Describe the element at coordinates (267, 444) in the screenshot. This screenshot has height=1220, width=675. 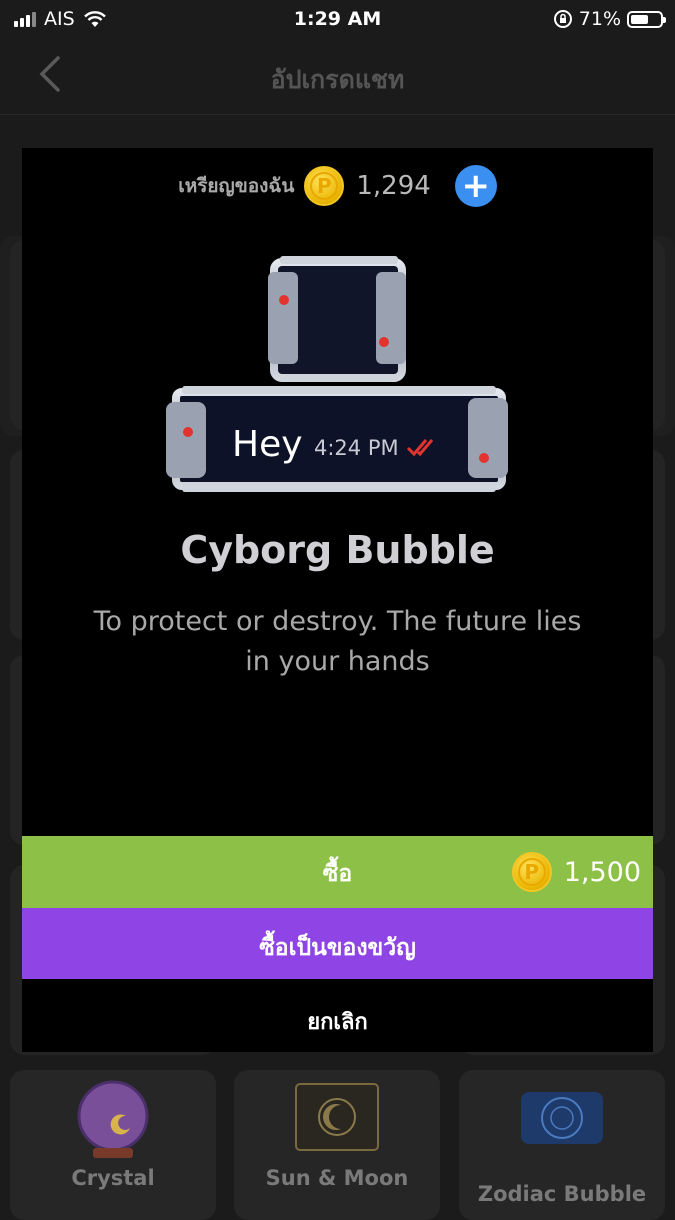
I see `preview-message: Hey` at that location.